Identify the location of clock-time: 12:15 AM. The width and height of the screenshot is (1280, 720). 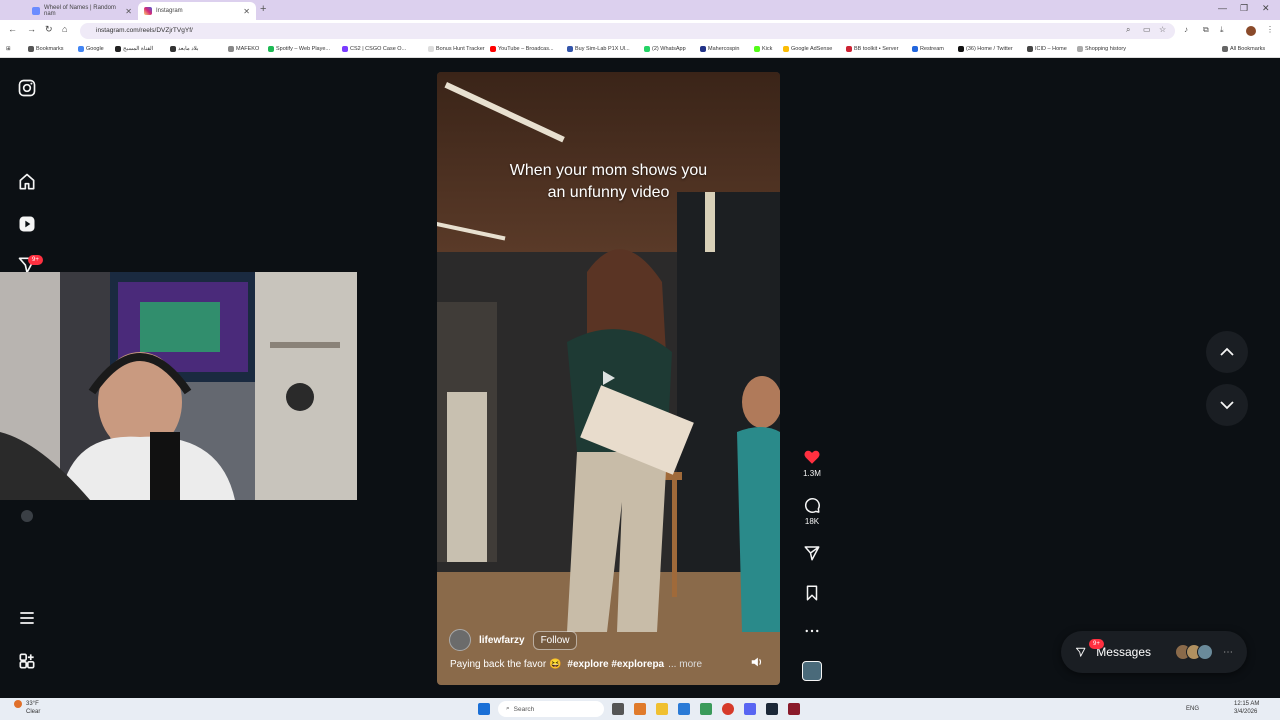
(1246, 704).